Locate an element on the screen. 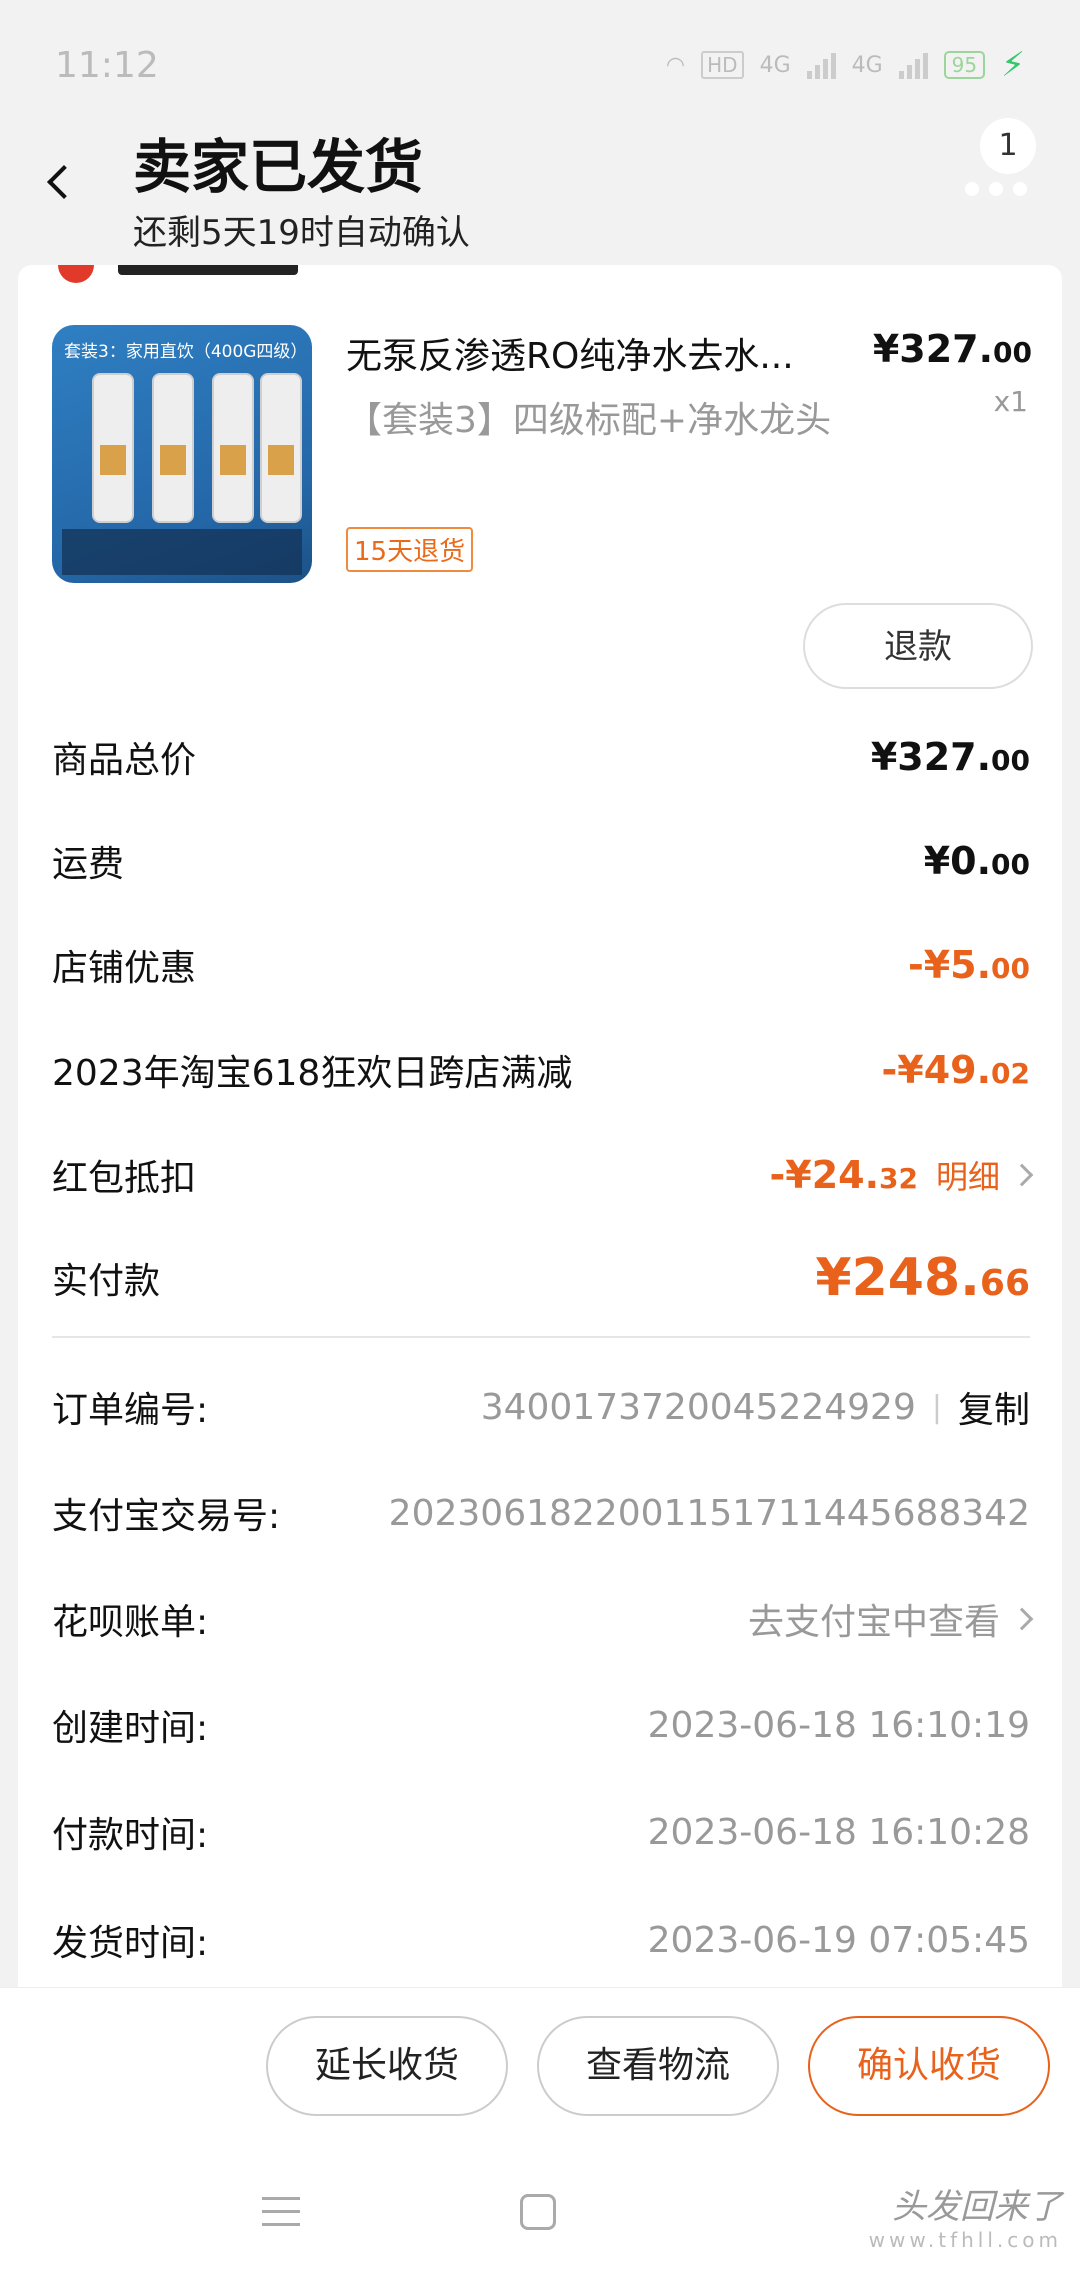 The width and height of the screenshot is (1080, 2280). page-header: 卖家已发货 还剩5天19时自动确认 1 is located at coordinates (540, 185).